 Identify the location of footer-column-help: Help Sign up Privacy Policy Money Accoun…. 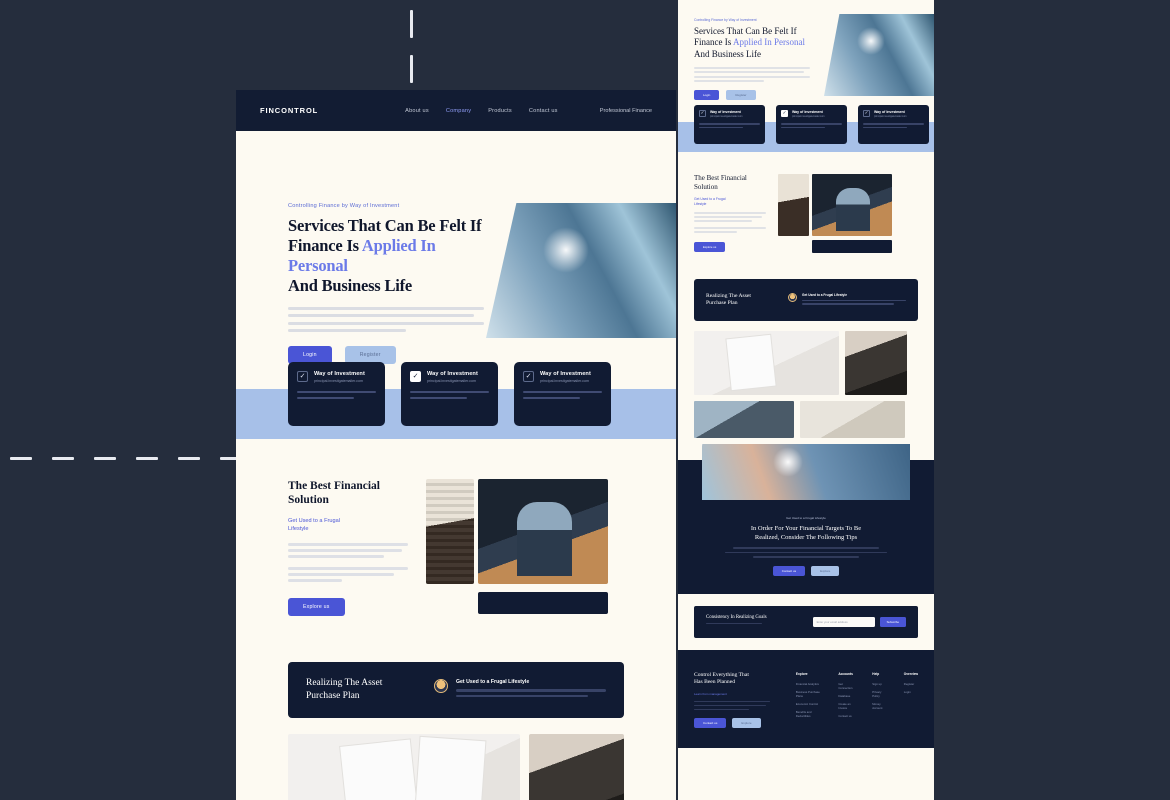
(880, 700).